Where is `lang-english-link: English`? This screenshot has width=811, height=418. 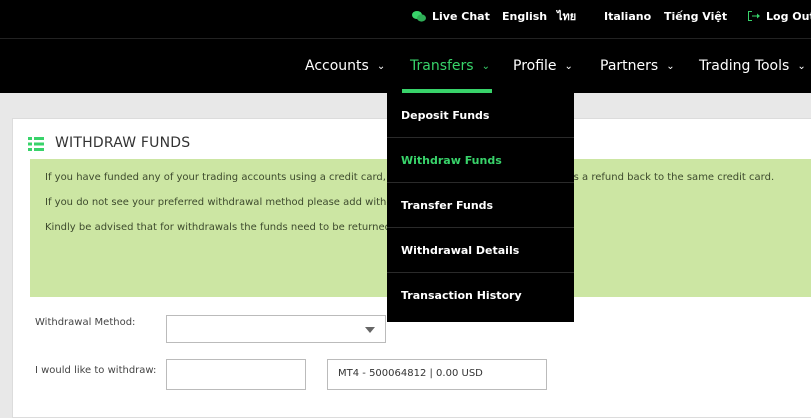
lang-english-link: English is located at coordinates (524, 17).